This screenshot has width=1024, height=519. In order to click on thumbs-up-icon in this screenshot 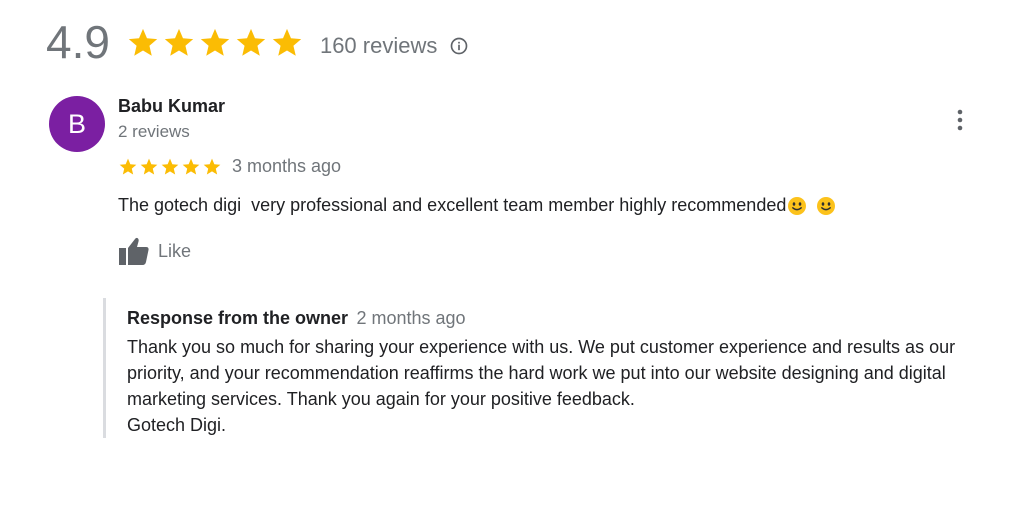, I will do `click(134, 251)`.